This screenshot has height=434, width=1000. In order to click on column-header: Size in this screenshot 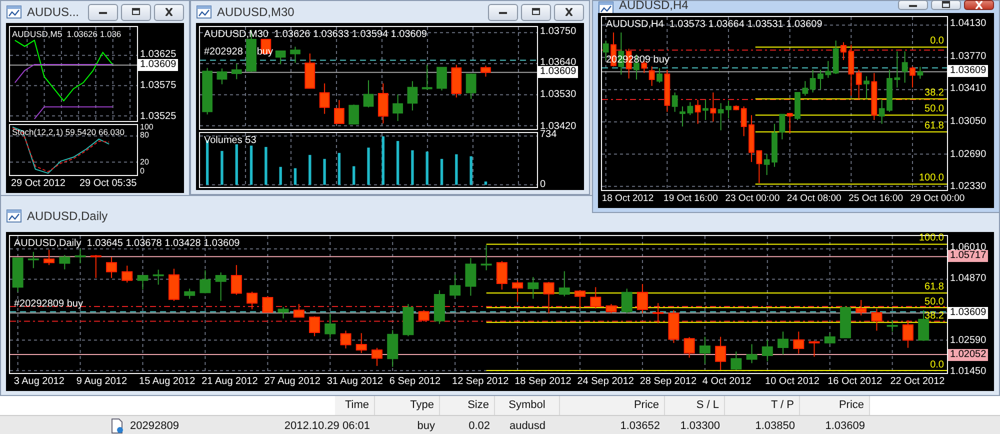, I will do `click(467, 405)`.